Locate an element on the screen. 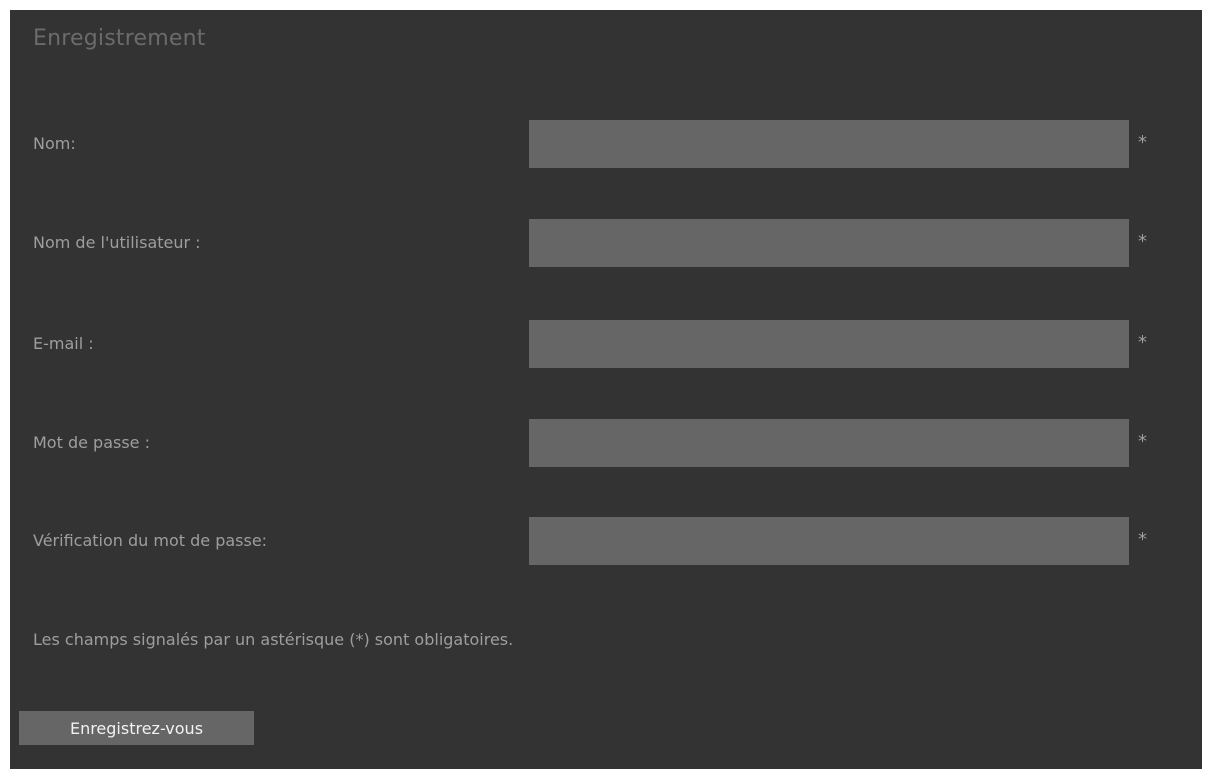 Image resolution: width=1209 pixels, height=769 pixels. password-input is located at coordinates (829, 443).